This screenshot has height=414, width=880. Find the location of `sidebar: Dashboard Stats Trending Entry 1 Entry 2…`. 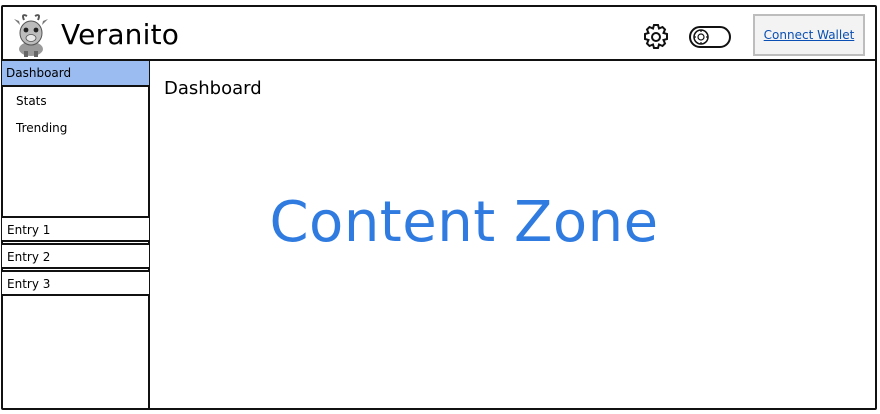

sidebar: Dashboard Stats Trending Entry 1 Entry 2… is located at coordinates (75, 235).